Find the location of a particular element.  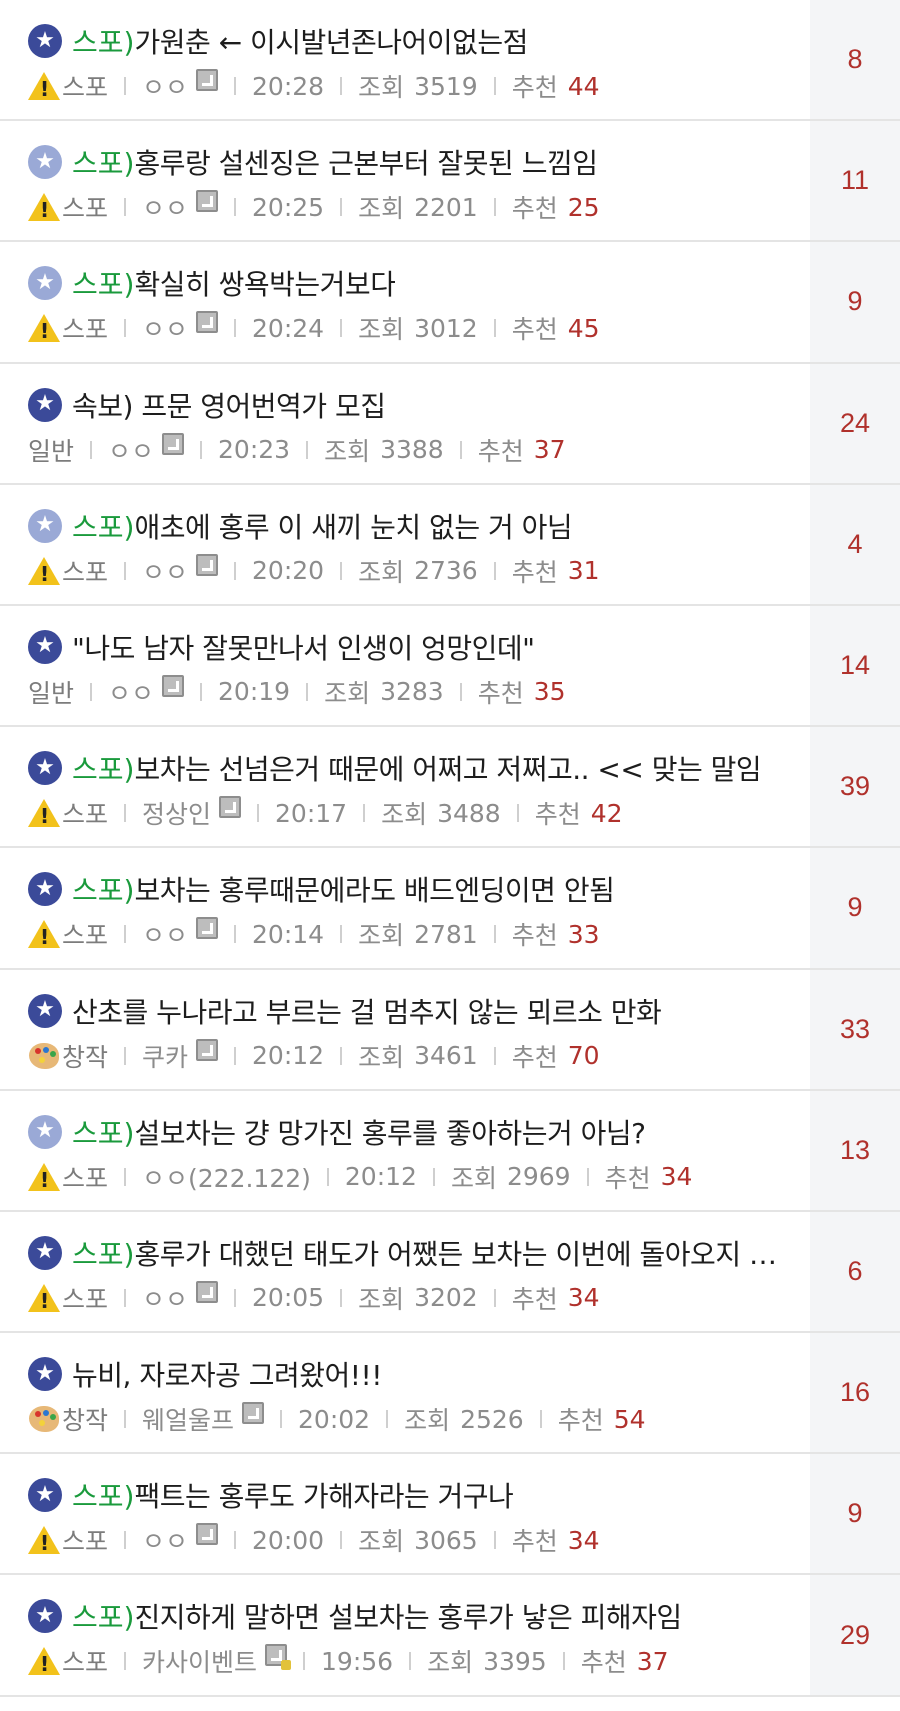

comment-count: 4 is located at coordinates (854, 544).